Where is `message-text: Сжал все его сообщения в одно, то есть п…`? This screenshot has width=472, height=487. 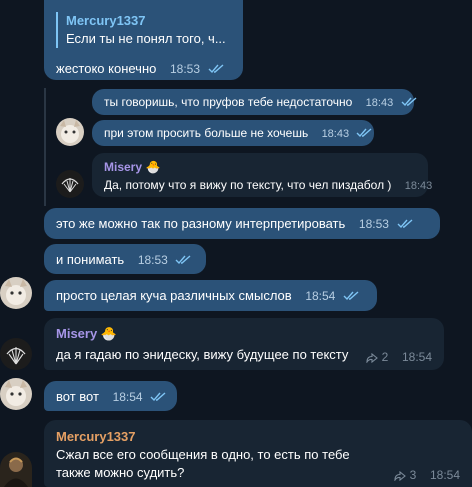
message-text: Сжал все его сообщения в одно, то есть п… is located at coordinates (203, 463).